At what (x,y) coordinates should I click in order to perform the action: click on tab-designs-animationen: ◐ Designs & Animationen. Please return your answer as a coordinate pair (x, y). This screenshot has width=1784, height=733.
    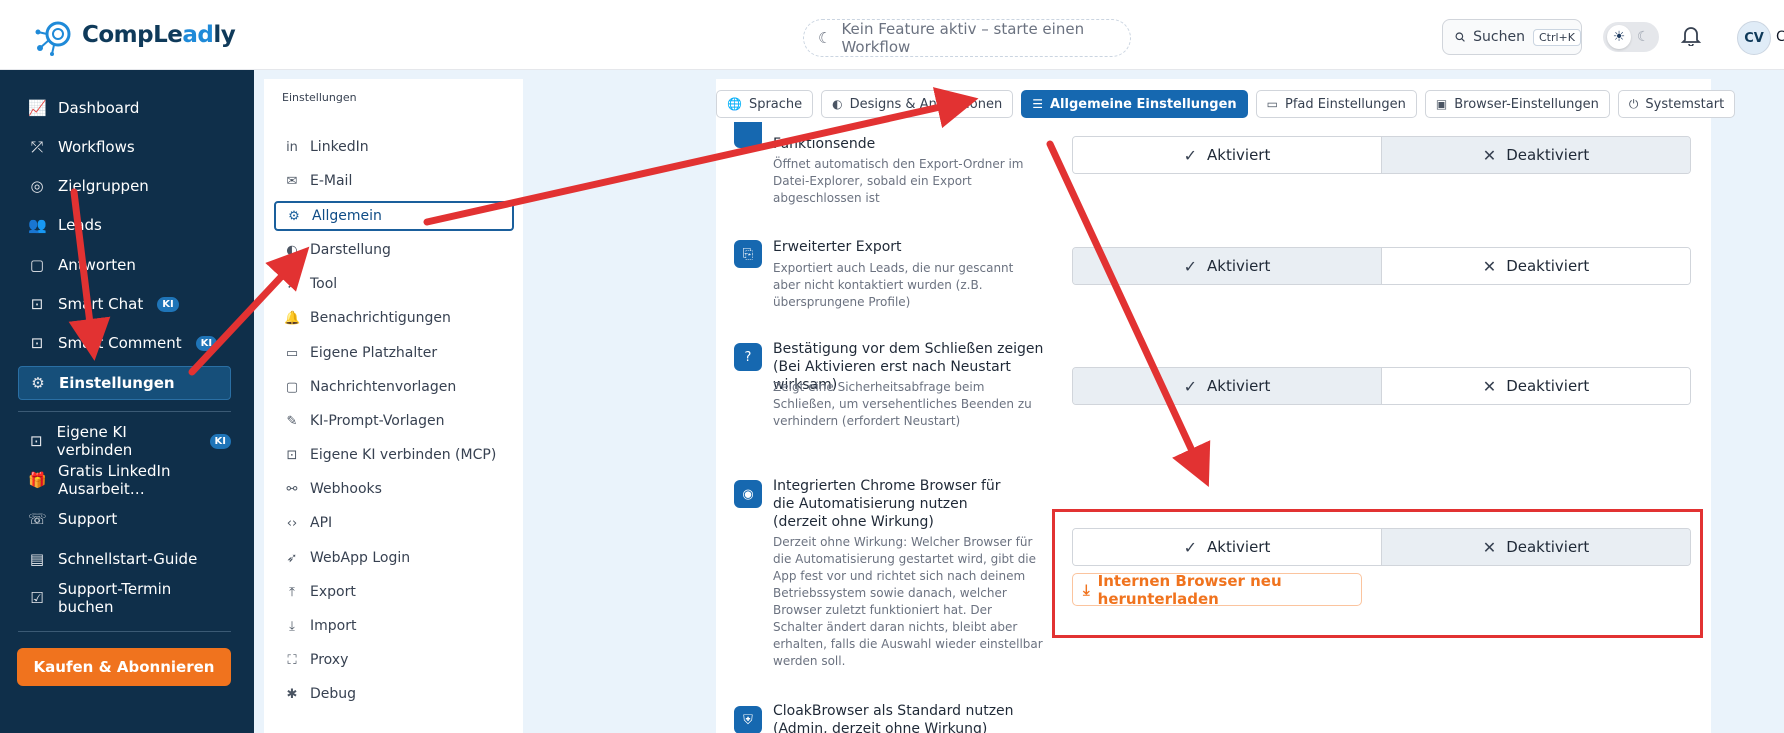
    Looking at the image, I should click on (917, 104).